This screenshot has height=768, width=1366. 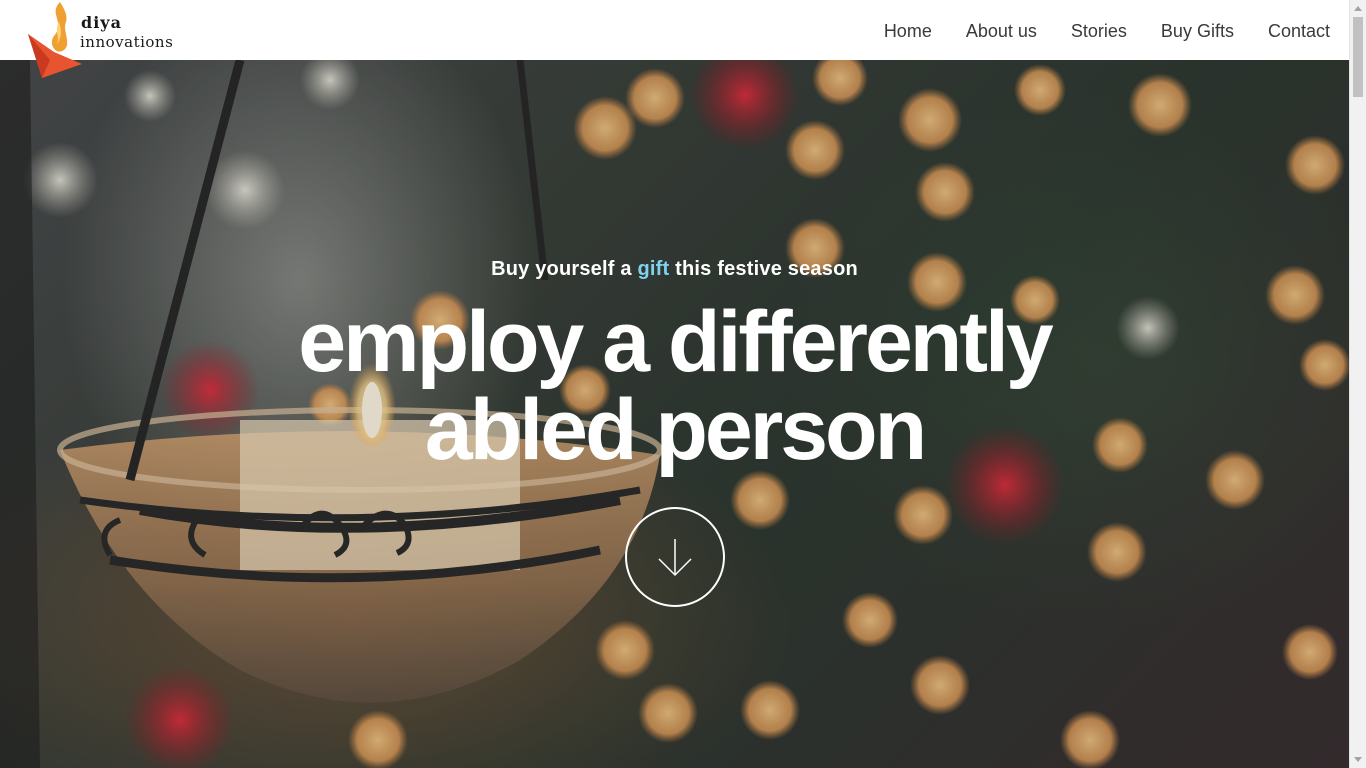 I want to click on hero-headline-line1: employ a differently, so click(x=675, y=342).